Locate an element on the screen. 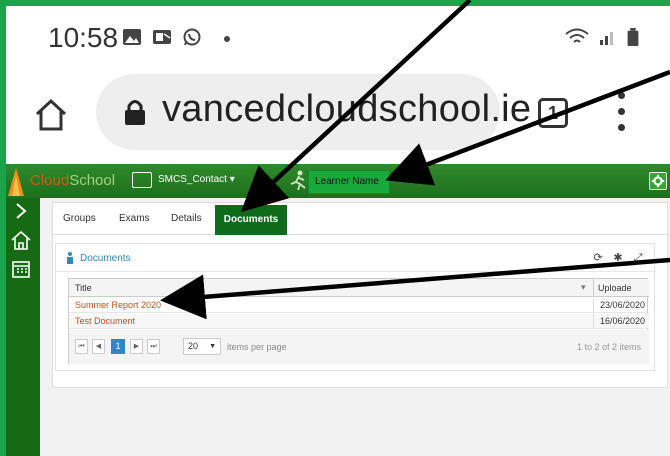 This screenshot has height=456, width=670. document-date: 23/06/2020 is located at coordinates (621, 305).